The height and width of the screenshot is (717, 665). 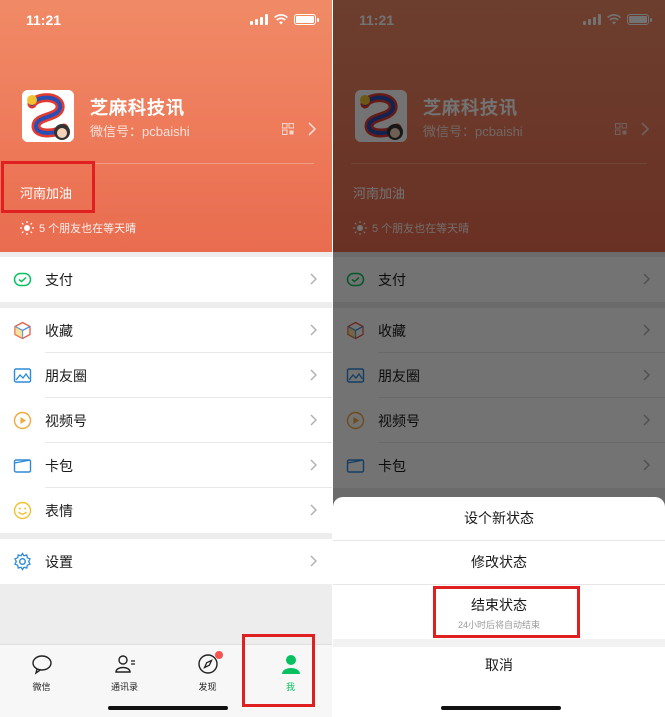 I want to click on sun-icon, so click(x=27, y=228).